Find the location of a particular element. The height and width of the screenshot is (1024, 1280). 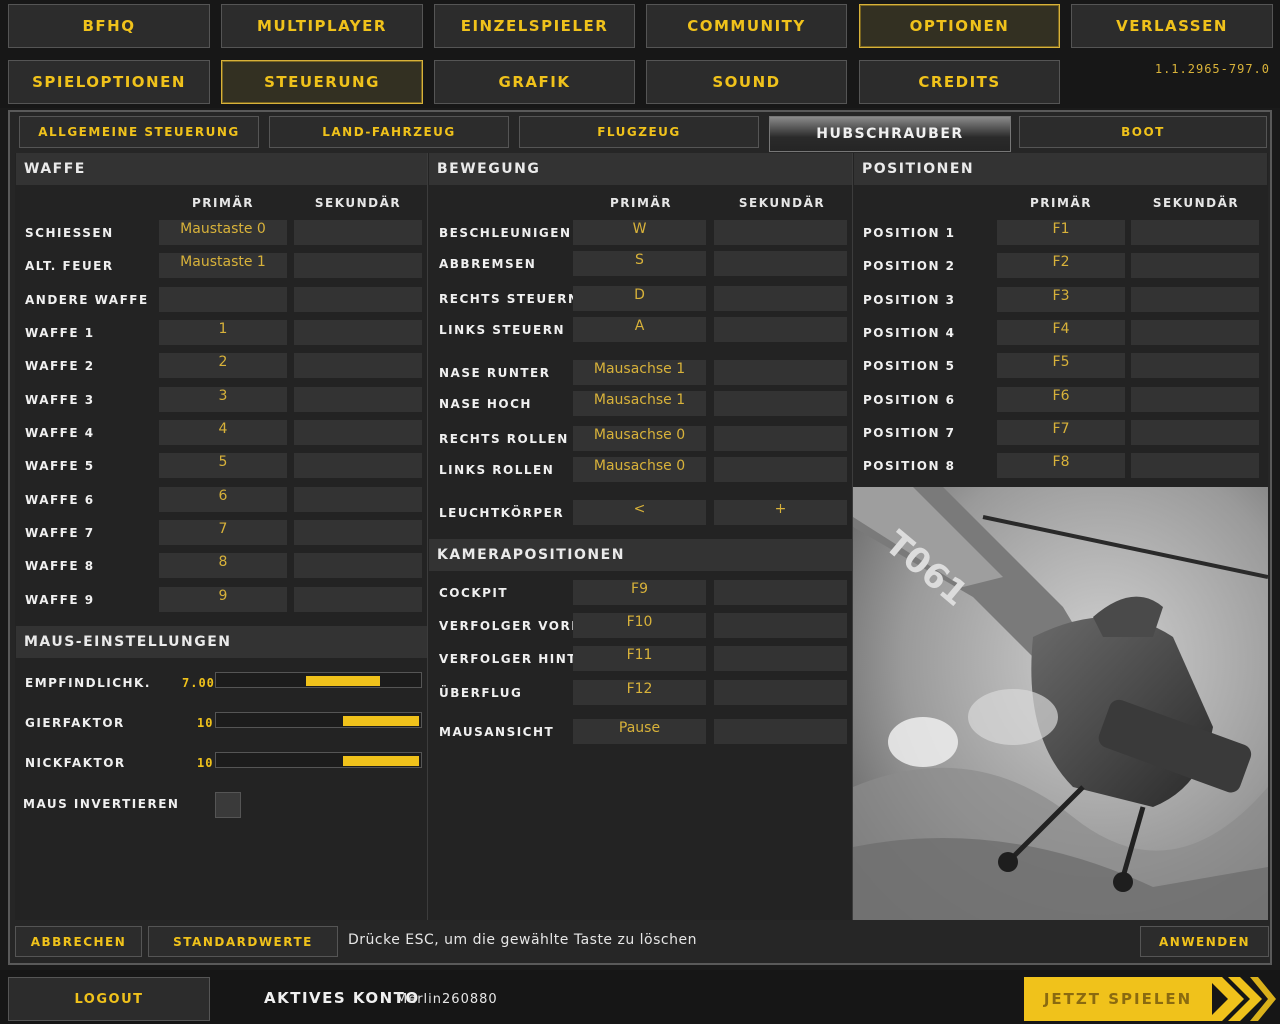

waffe-primary-key-alt-feuer: Maustaste 1 is located at coordinates (223, 265).